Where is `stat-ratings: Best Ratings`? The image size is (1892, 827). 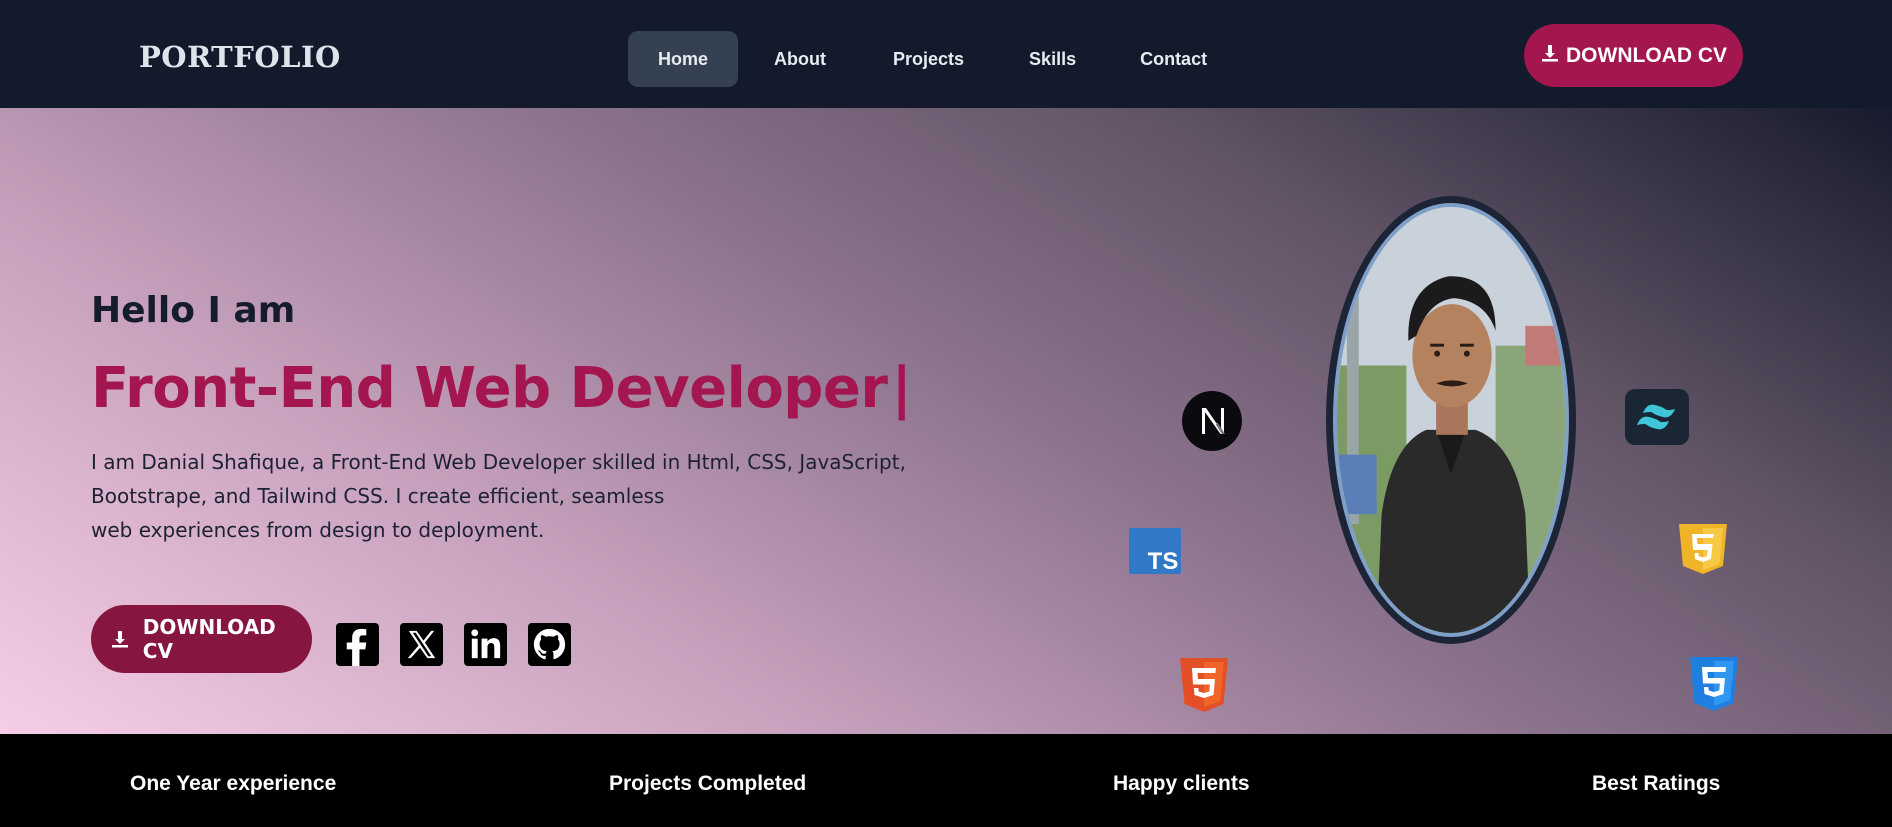
stat-ratings: Best Ratings is located at coordinates (1656, 783).